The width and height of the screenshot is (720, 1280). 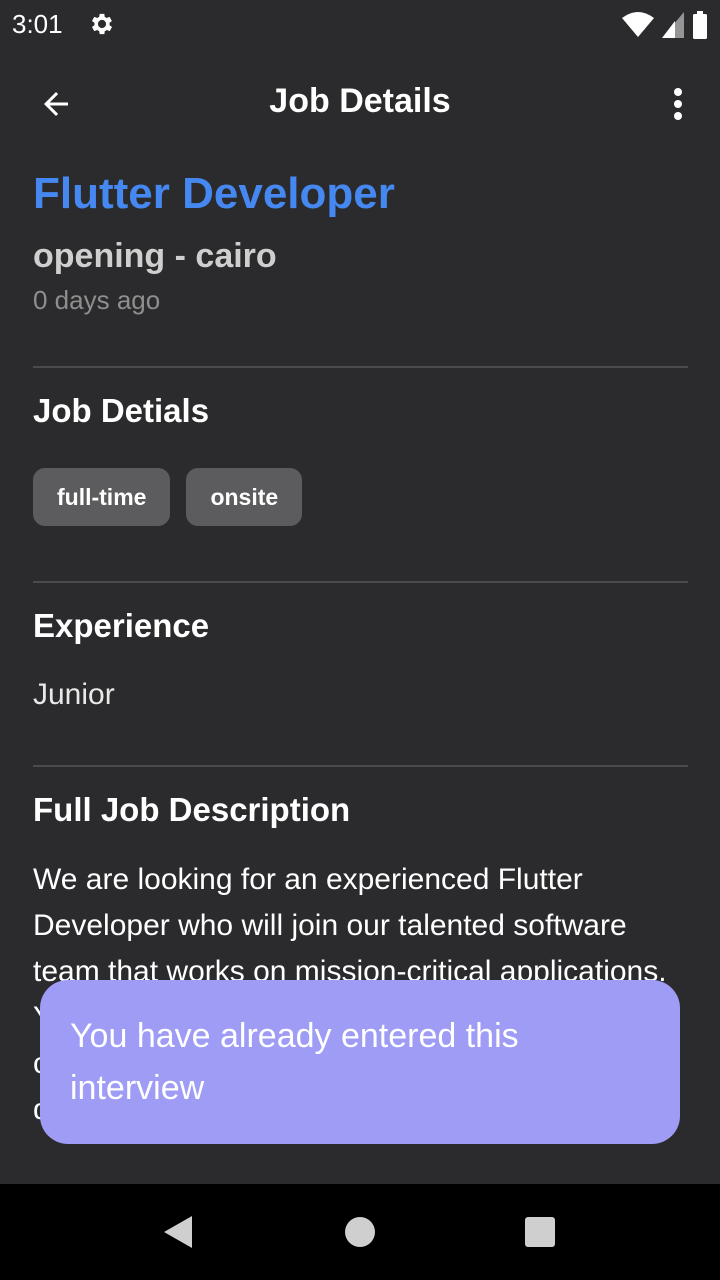 I want to click on nav-back-icon, so click(x=177, y=1232).